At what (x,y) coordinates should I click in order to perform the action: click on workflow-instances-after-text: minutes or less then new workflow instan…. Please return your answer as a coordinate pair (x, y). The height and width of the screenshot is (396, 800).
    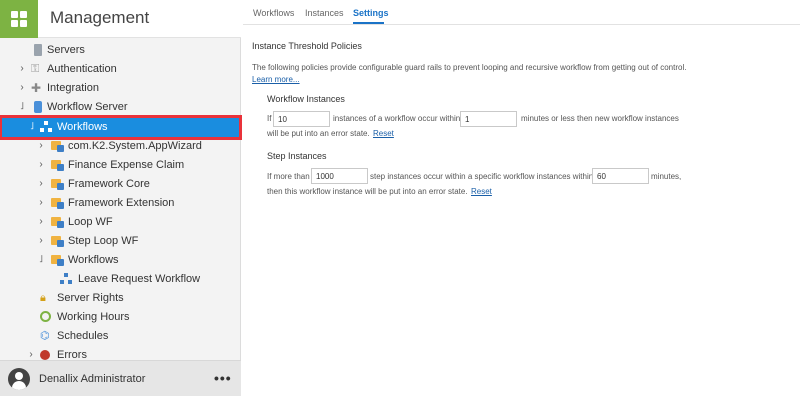
    Looking at the image, I should click on (600, 118).